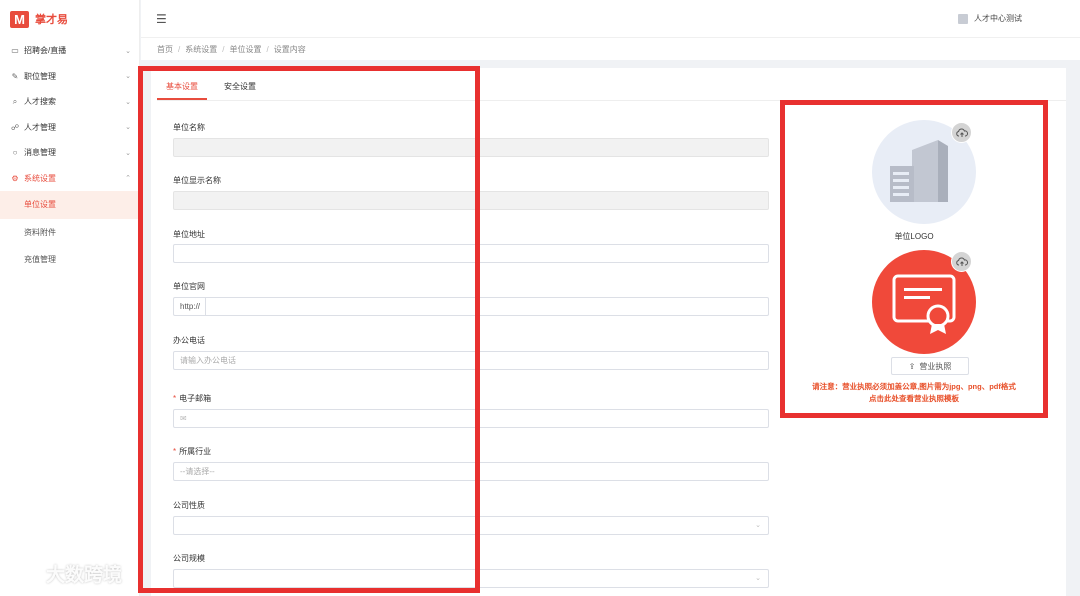 This screenshot has width=1080, height=596. Describe the element at coordinates (69, 19) in the screenshot. I see `app-logo: M 掌才易` at that location.